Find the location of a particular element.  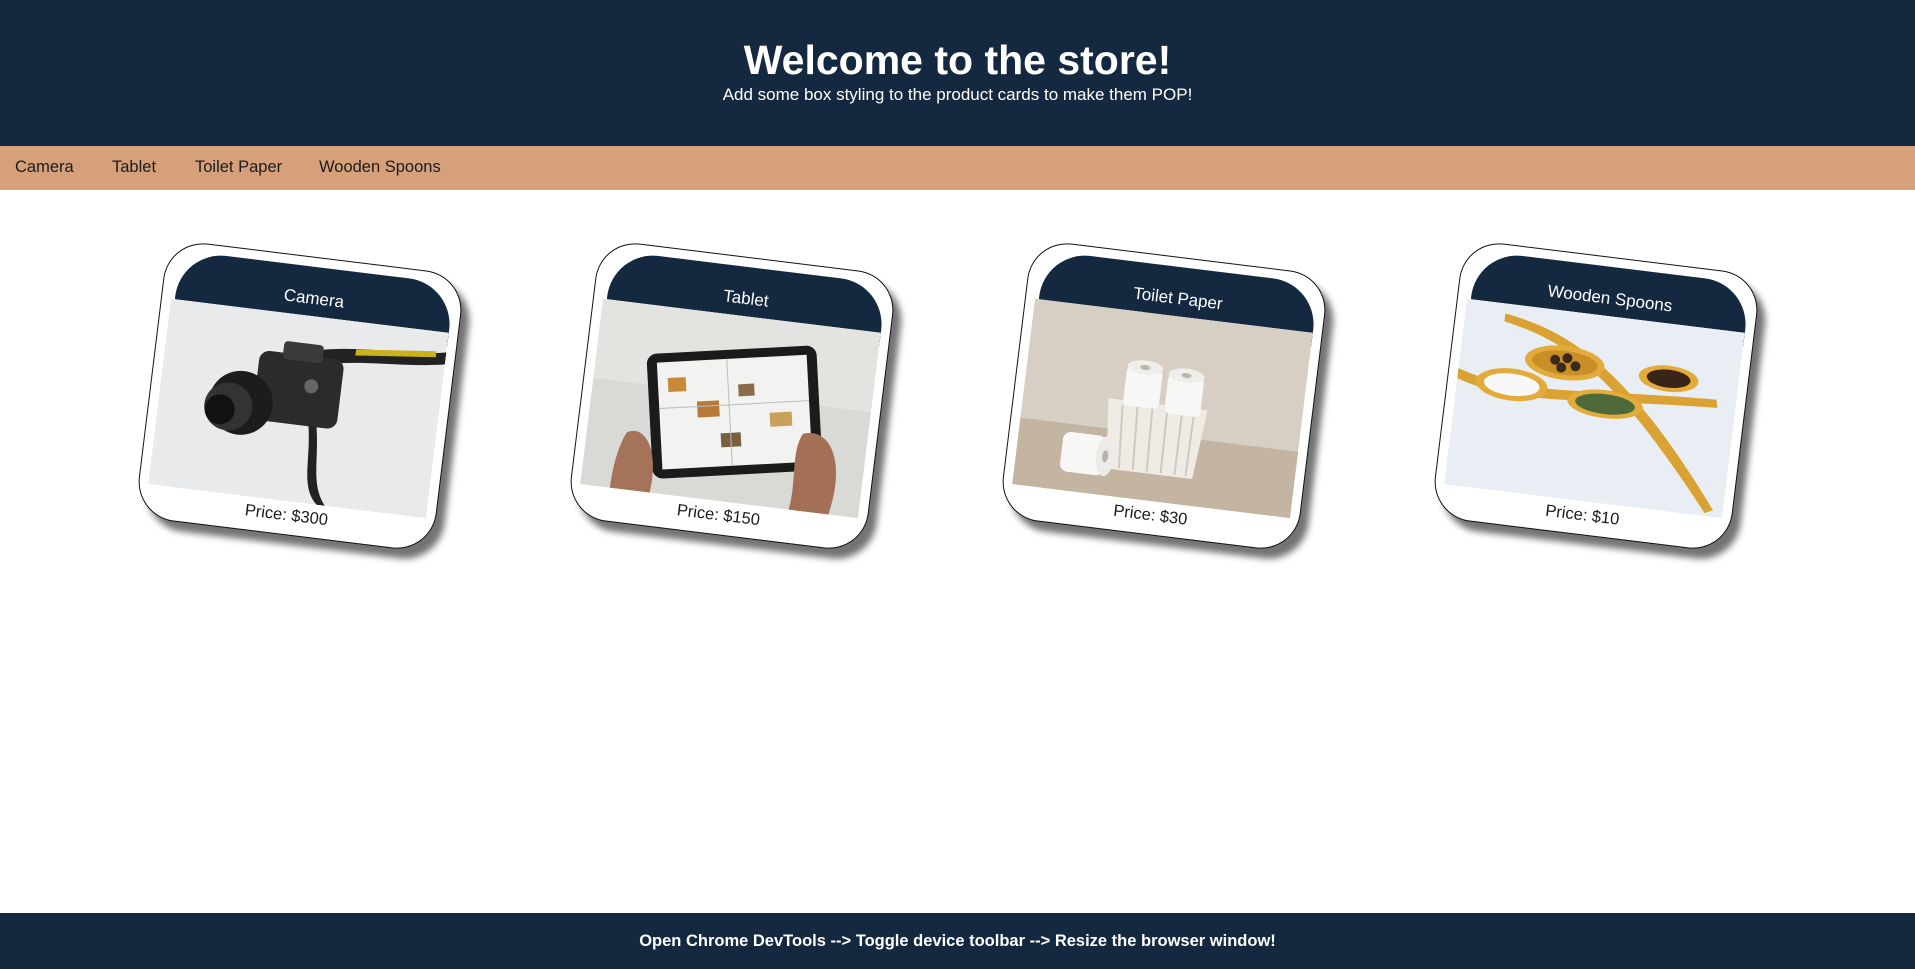

product-card-toilet-paper: Toilet Paper Price: $30 is located at coordinates (1164, 396).